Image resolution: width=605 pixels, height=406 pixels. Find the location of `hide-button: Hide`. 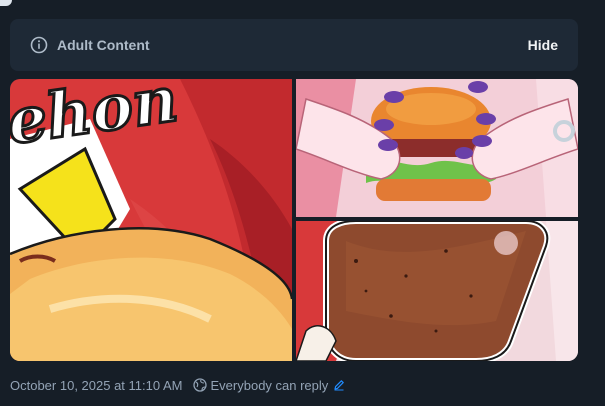

hide-button: Hide is located at coordinates (543, 45).